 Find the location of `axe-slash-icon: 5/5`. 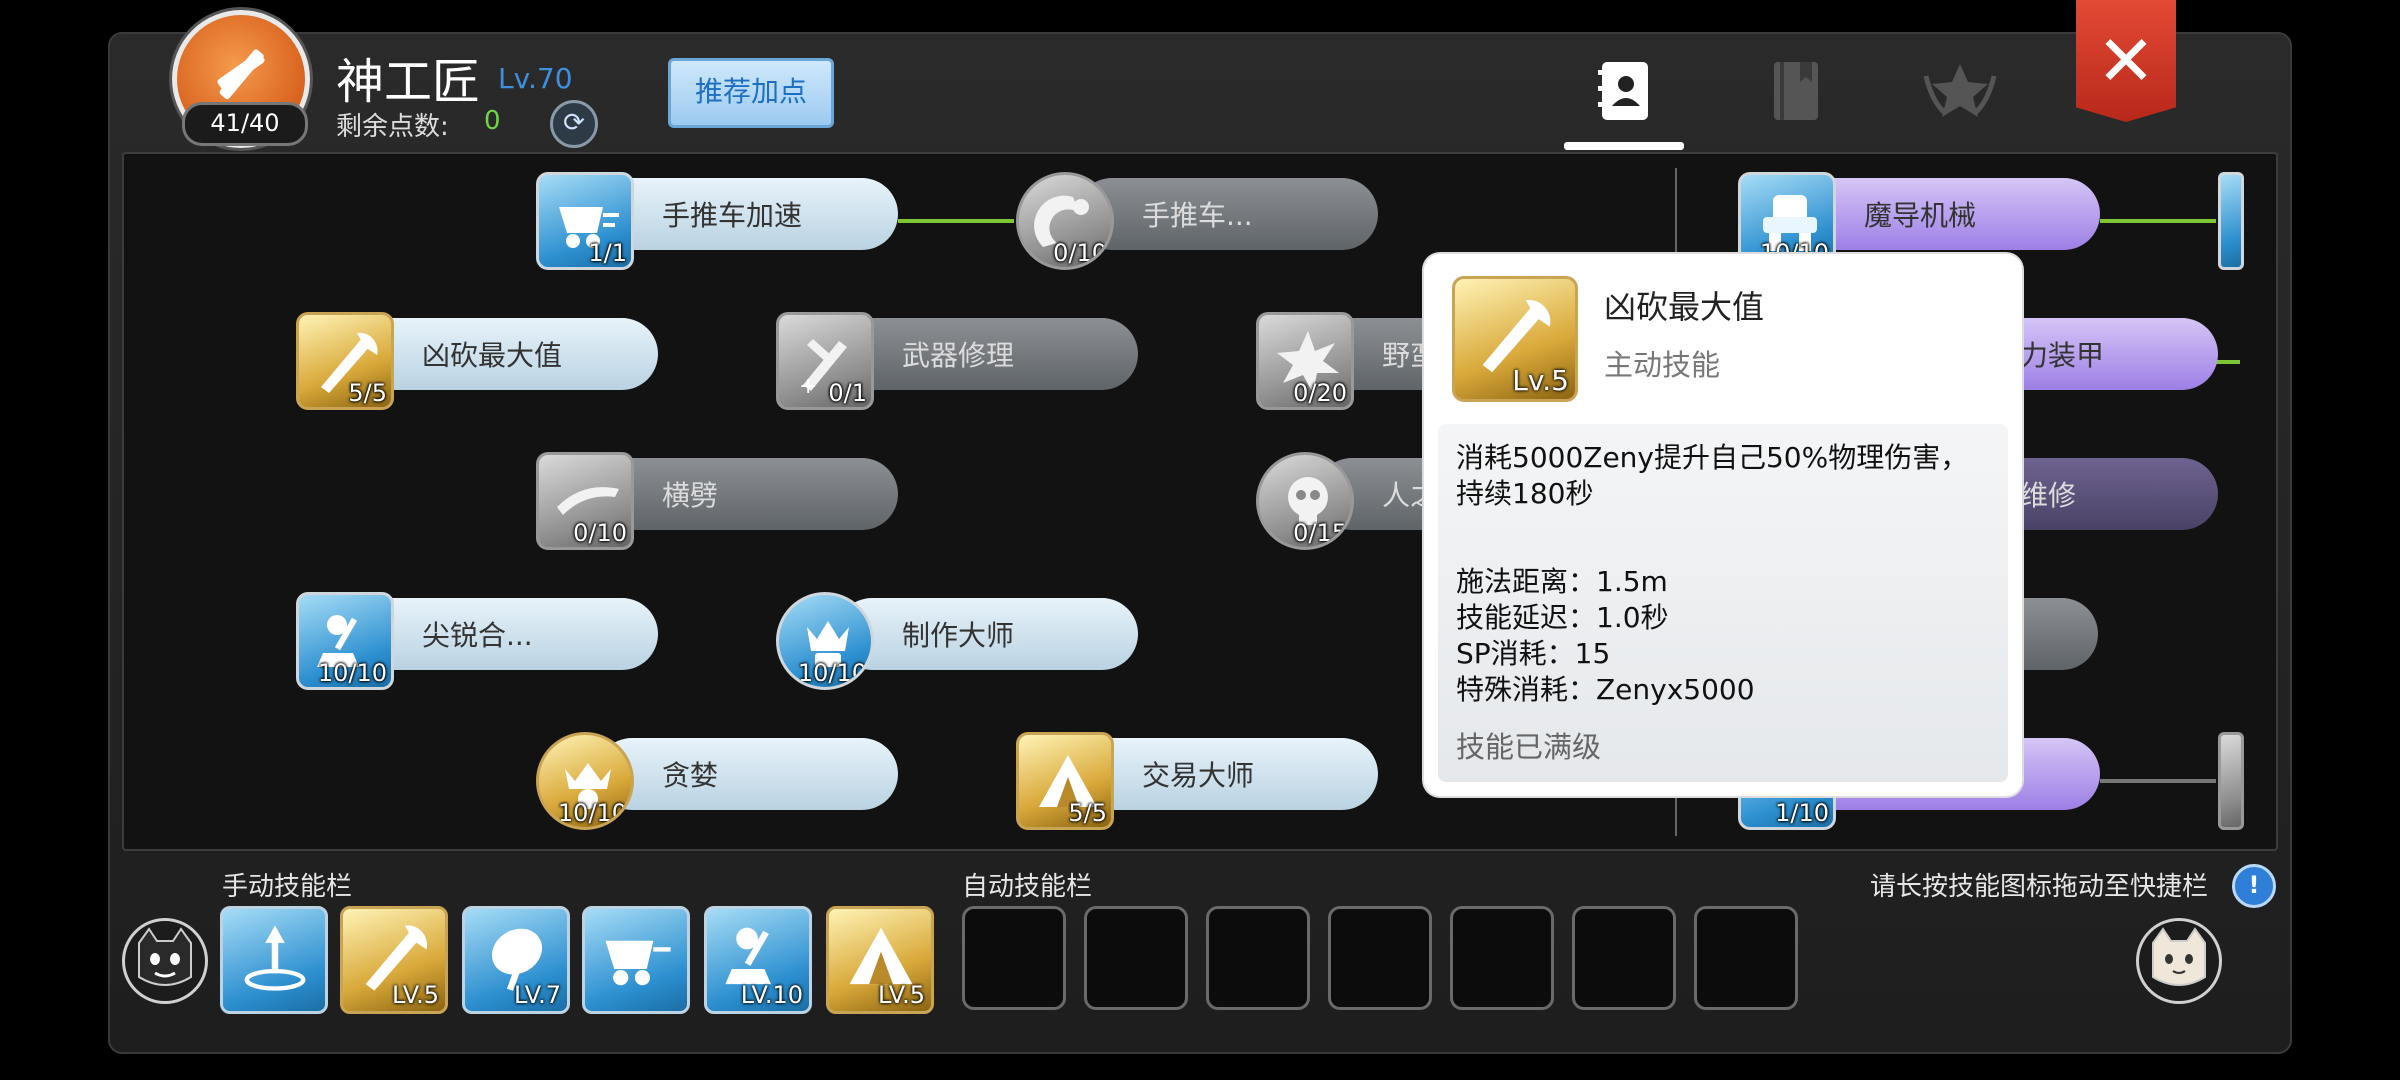

axe-slash-icon: 5/5 is located at coordinates (345, 361).